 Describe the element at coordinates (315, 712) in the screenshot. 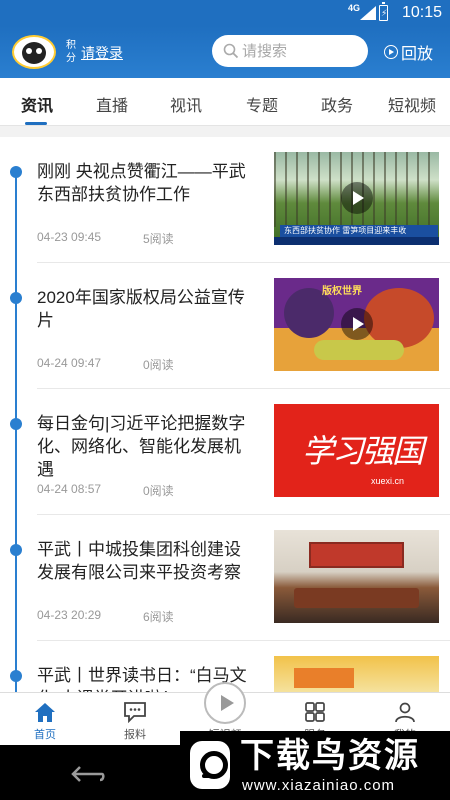

I see `grid-service-icon` at that location.